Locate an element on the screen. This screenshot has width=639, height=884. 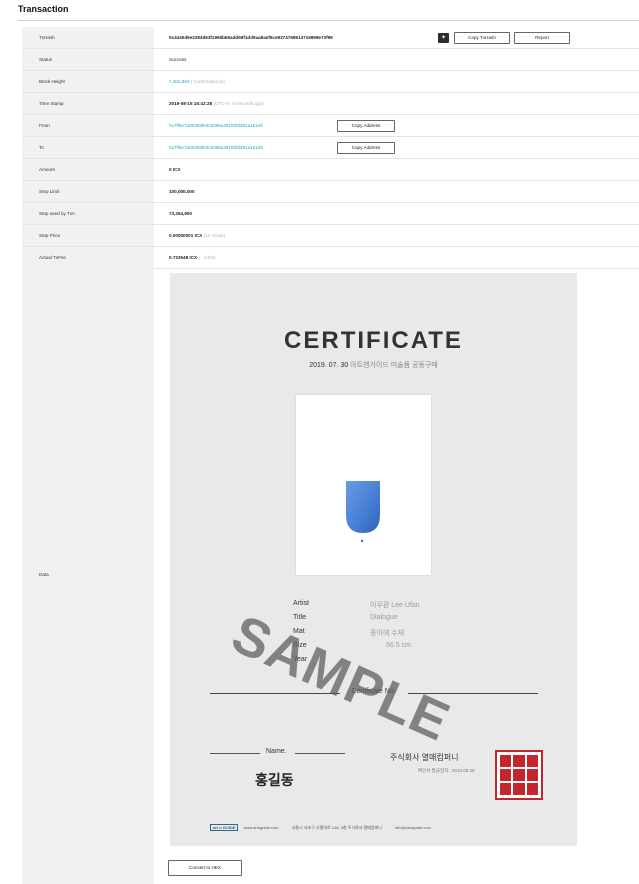
name-line-left is located at coordinates (235, 753).